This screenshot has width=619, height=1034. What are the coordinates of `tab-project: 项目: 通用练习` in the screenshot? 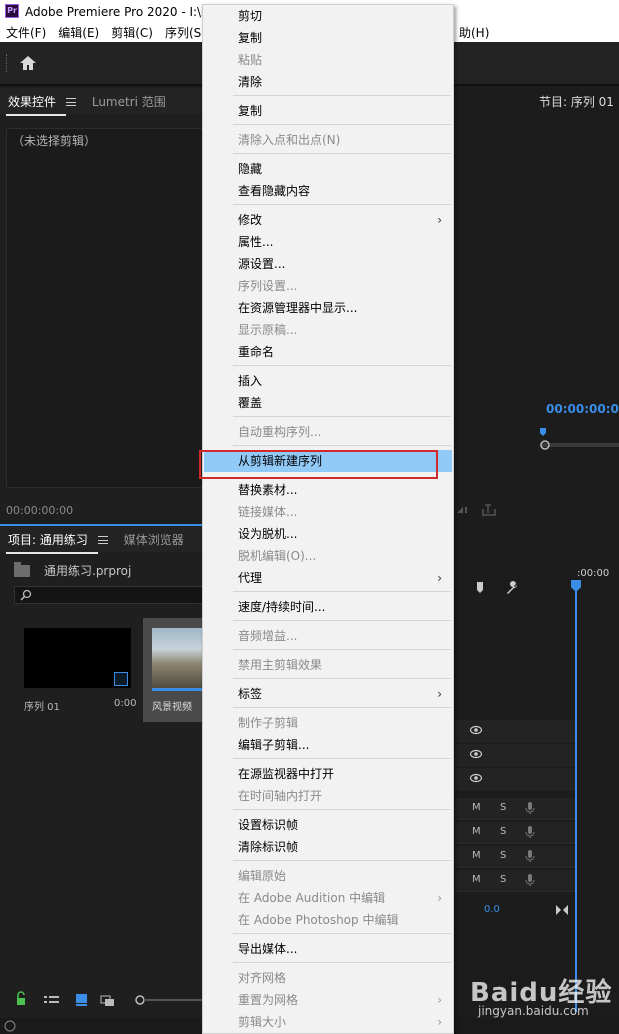 It's located at (58, 542).